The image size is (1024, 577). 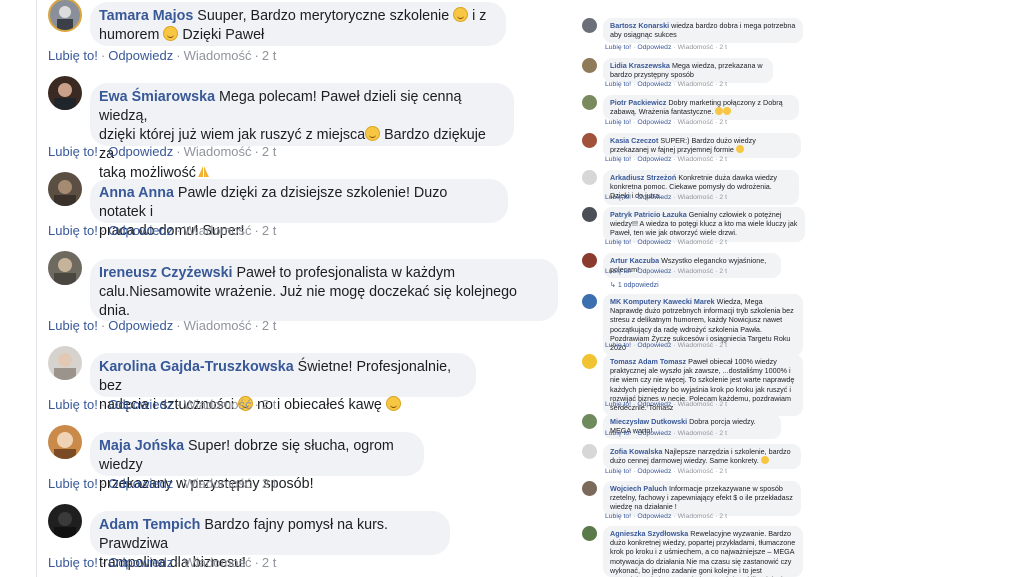 I want to click on author-name: Kasia Czeczot, so click(x=634, y=140).